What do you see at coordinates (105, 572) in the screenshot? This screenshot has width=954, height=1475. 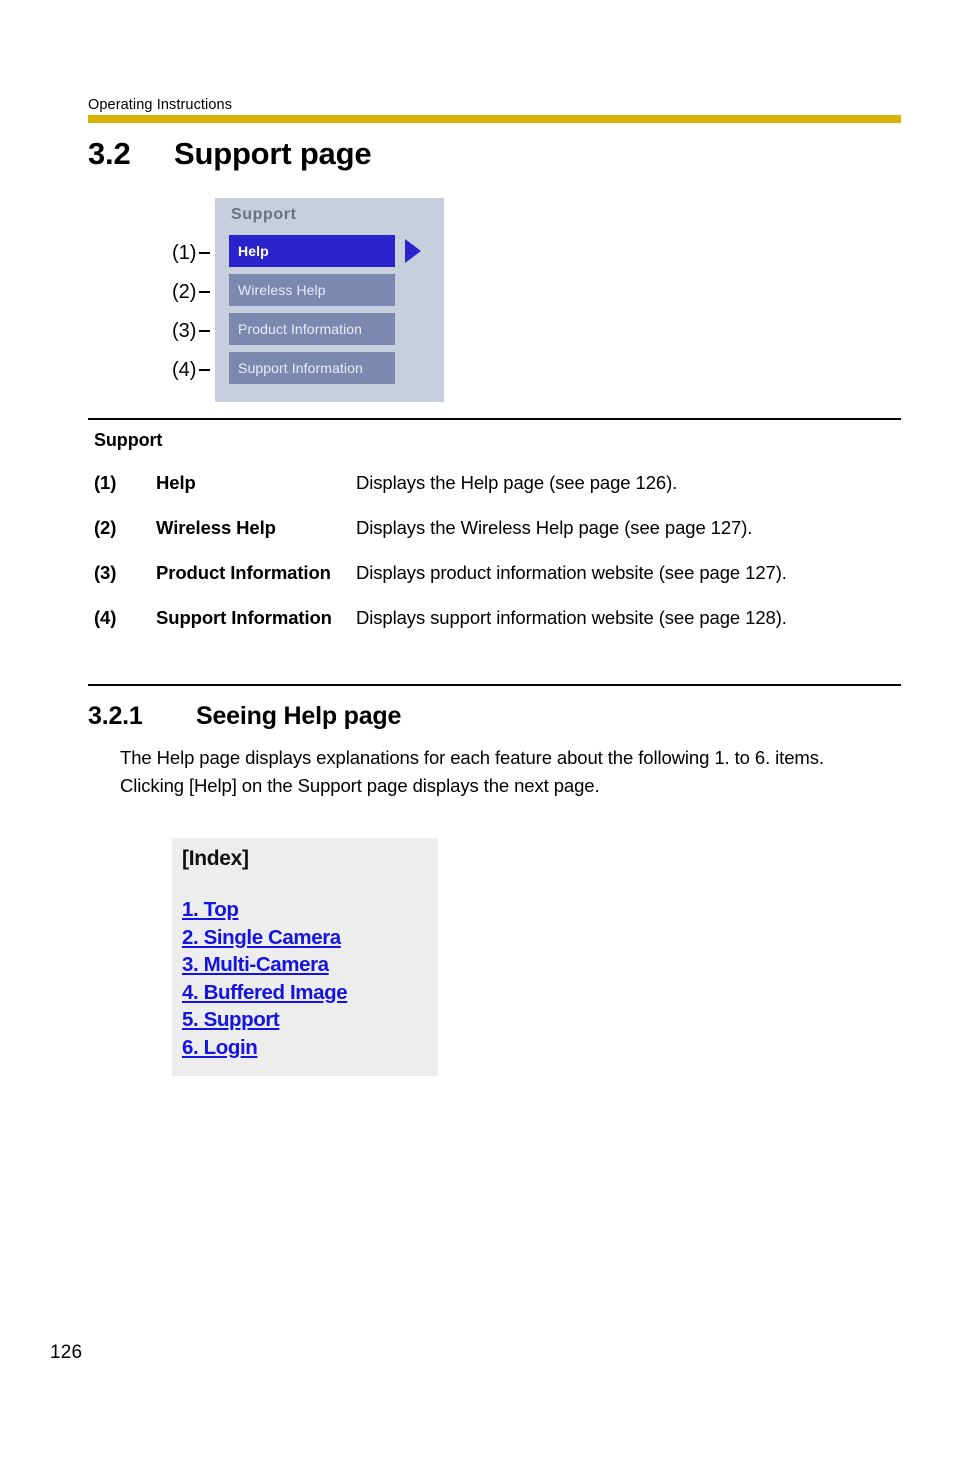 I see `row-number: (3)` at bounding box center [105, 572].